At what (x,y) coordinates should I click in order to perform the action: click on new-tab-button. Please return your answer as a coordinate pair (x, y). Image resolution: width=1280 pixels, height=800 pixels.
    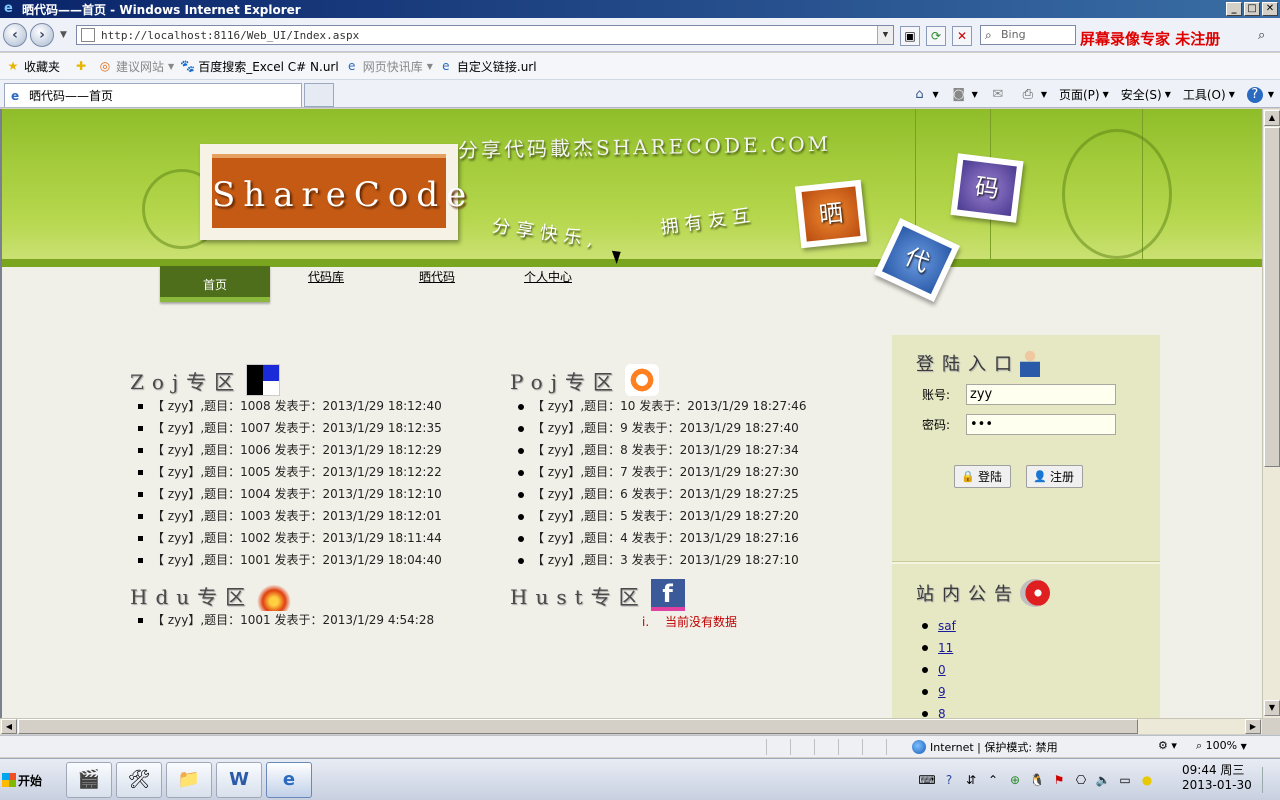
    Looking at the image, I should click on (319, 95).